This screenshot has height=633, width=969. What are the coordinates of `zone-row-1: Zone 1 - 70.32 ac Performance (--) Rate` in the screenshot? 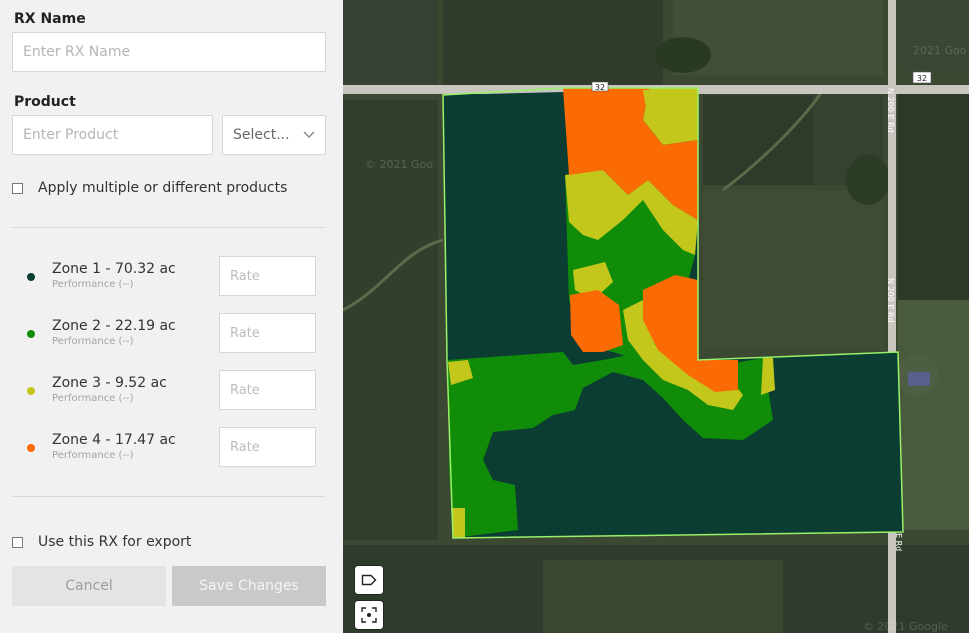 It's located at (171, 276).